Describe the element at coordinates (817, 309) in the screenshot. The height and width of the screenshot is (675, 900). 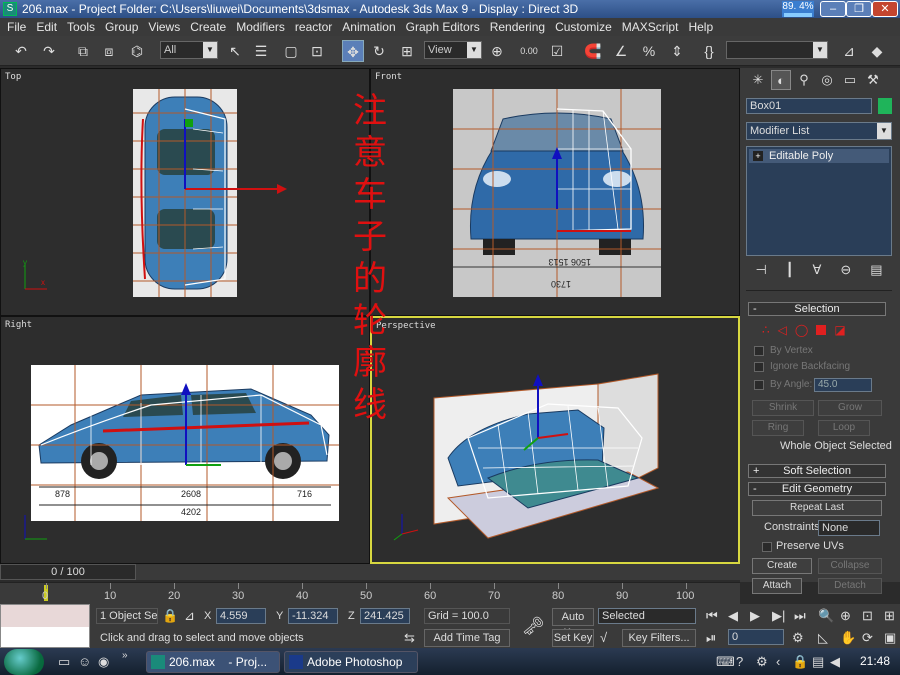
I see `selection-rollout-header: - Selection` at that location.